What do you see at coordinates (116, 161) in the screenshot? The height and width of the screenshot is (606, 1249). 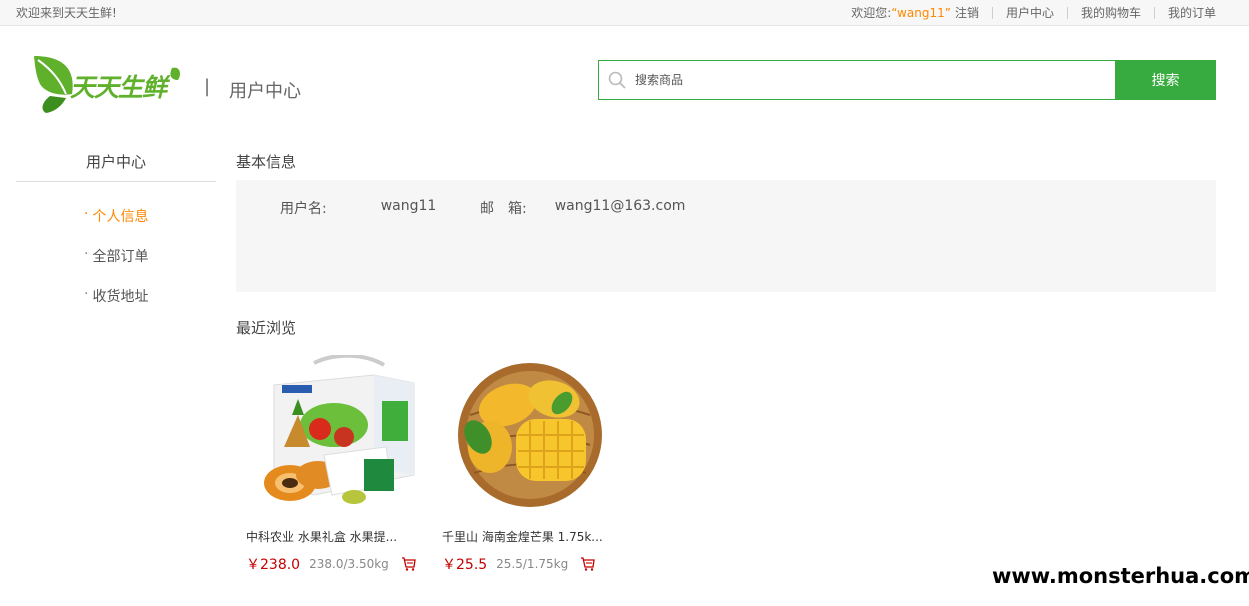 I see `sidebar-title: 用户中心` at bounding box center [116, 161].